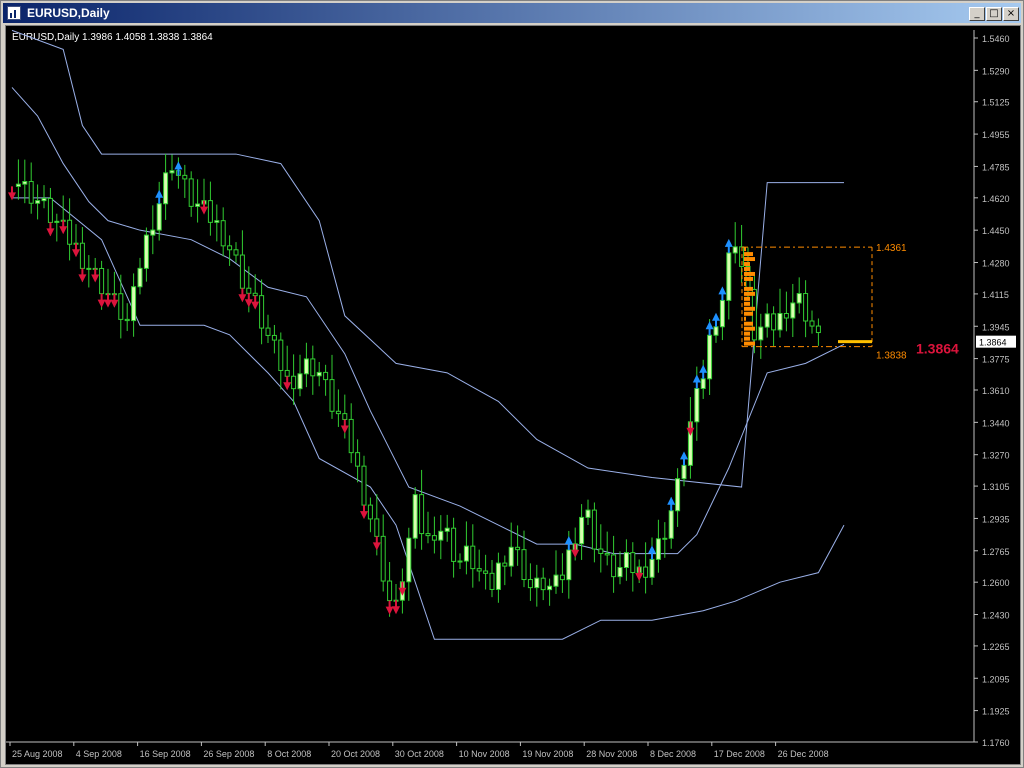 The height and width of the screenshot is (768, 1024). I want to click on close-button: ×, so click(1011, 14).